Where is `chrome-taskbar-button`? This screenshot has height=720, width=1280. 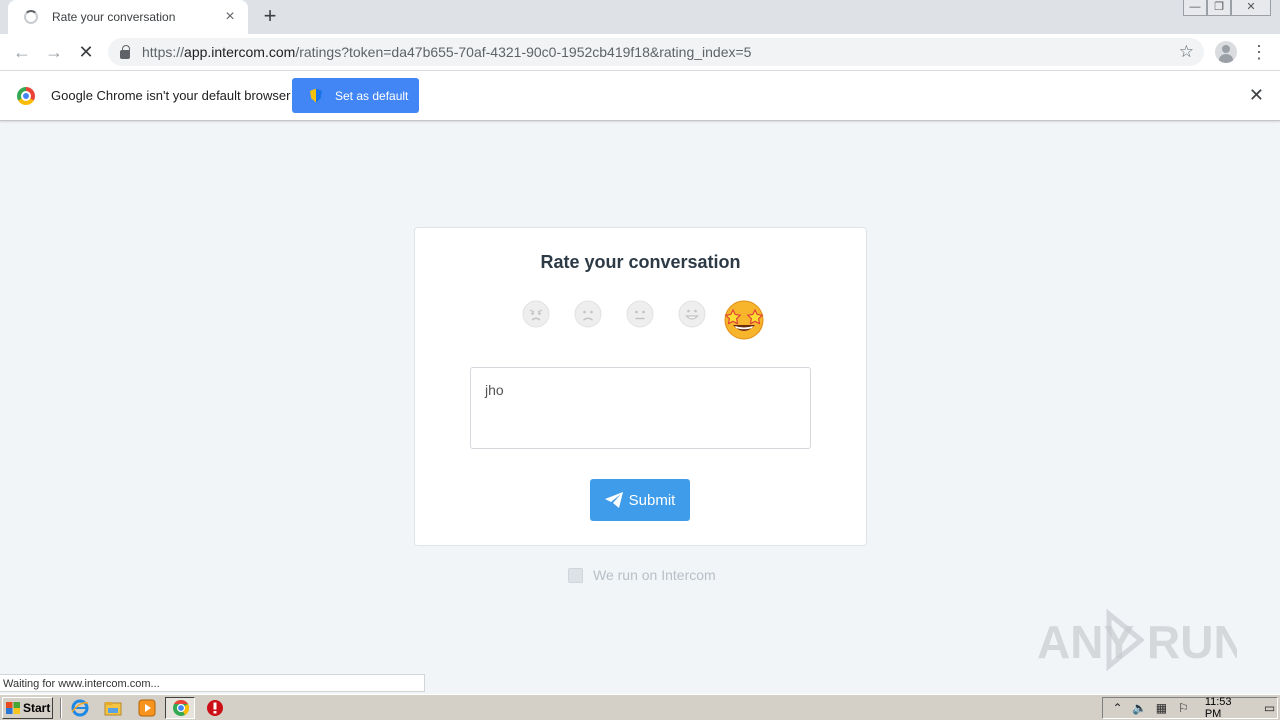 chrome-taskbar-button is located at coordinates (180, 708).